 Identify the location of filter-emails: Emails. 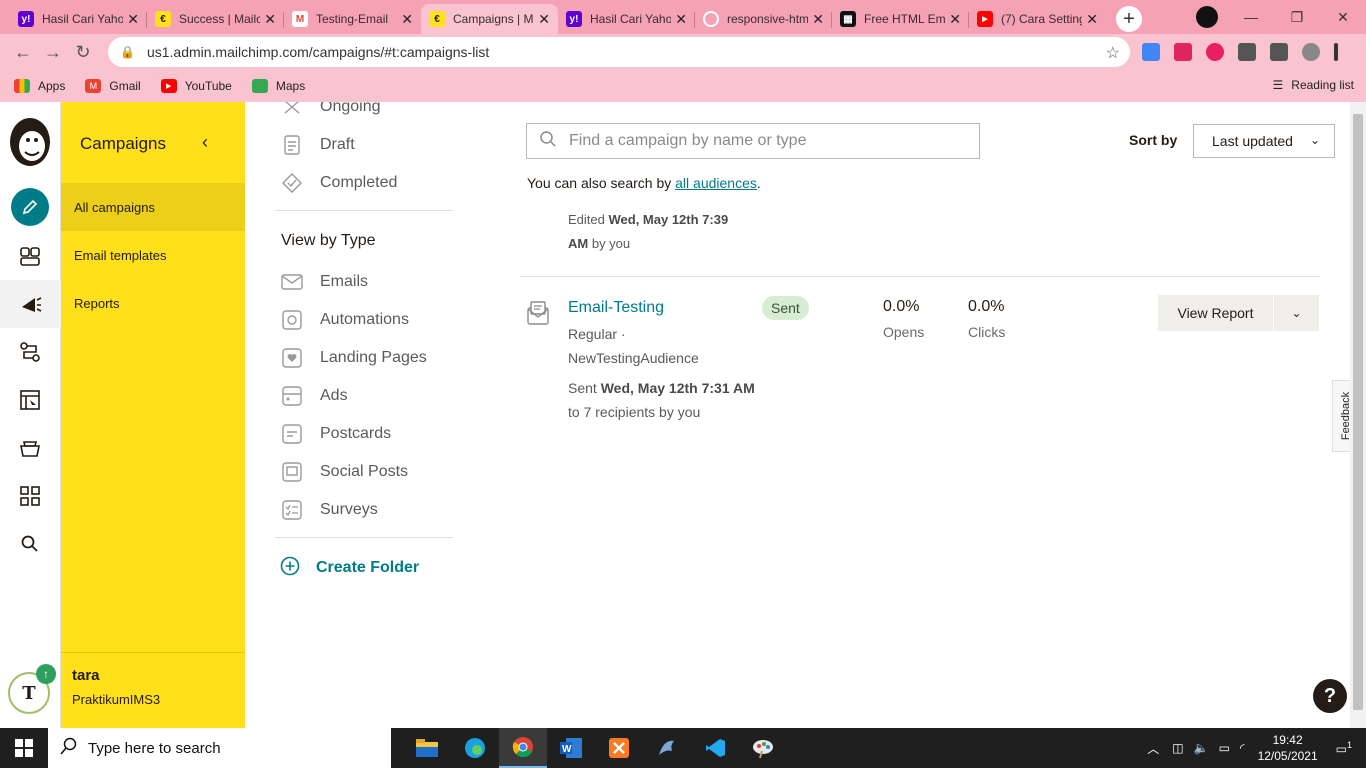
(364, 282).